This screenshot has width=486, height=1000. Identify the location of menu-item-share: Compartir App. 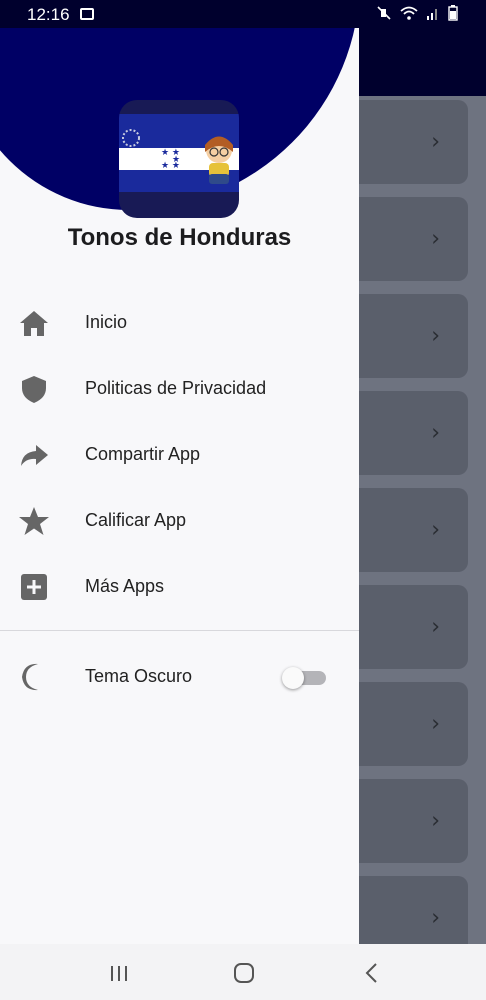
(179, 455).